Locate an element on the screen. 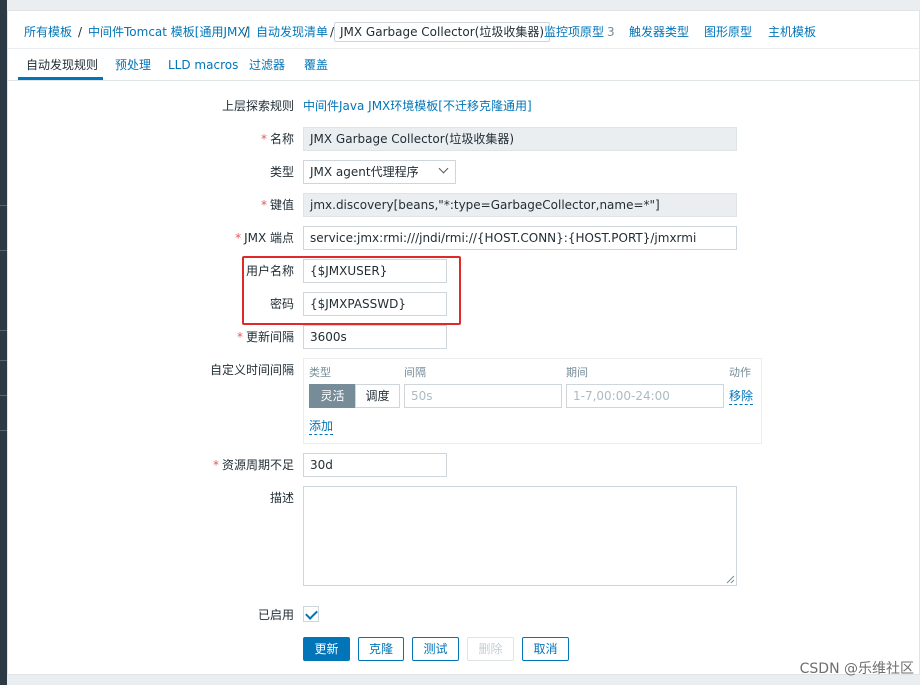 The width and height of the screenshot is (920, 685). keep-lost-label: * 资源周期不足 is located at coordinates (253, 465).